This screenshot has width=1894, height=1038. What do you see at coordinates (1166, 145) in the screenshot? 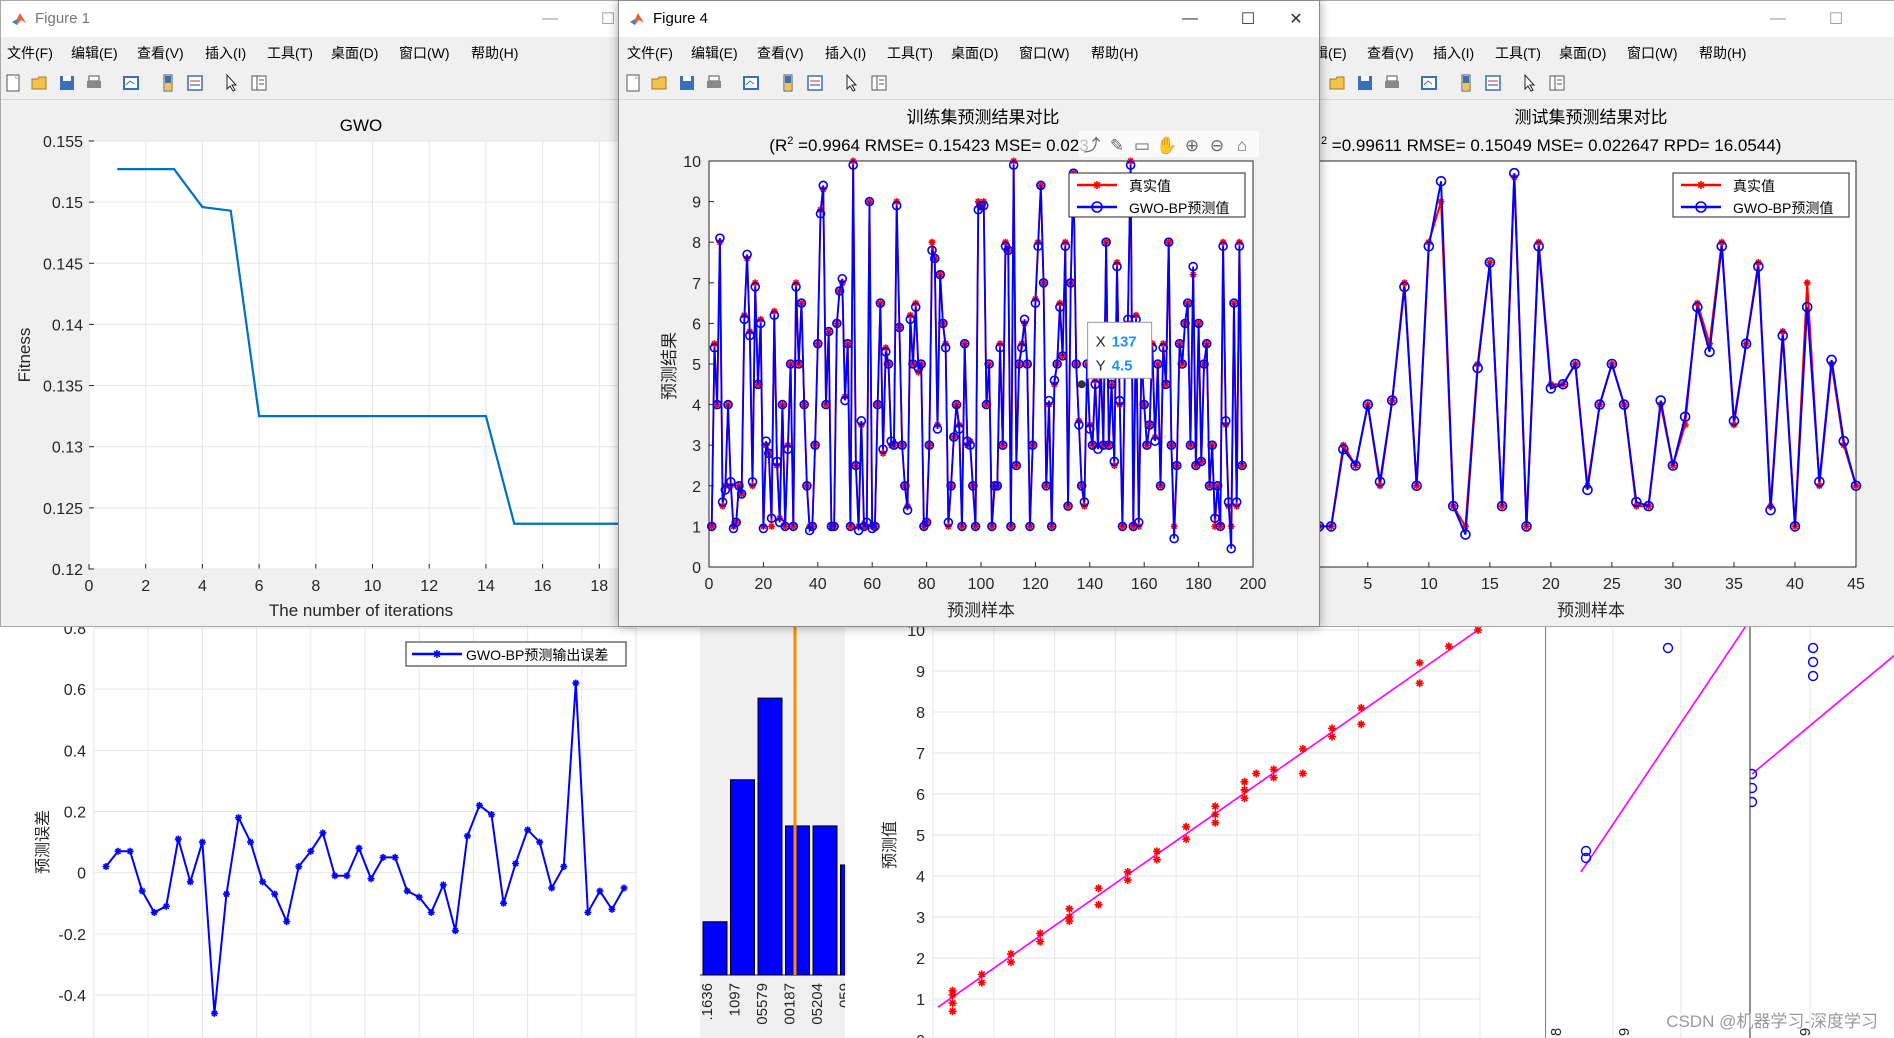
I see `pan-icon: ✋` at bounding box center [1166, 145].